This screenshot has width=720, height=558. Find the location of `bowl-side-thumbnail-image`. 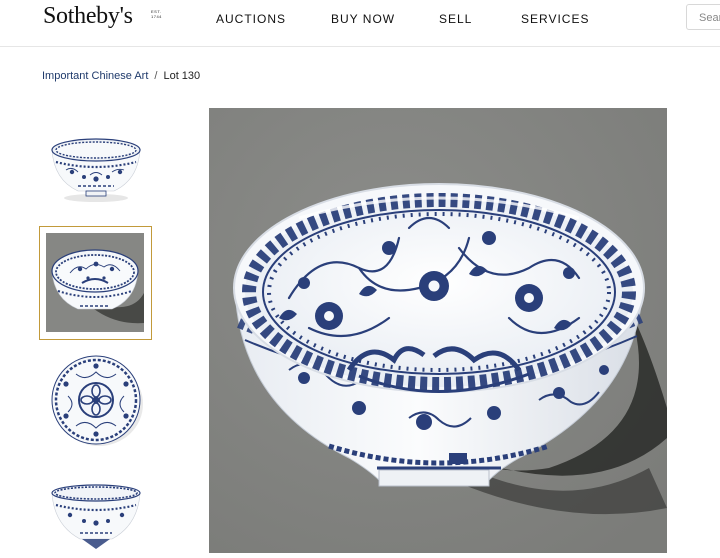

bowl-side-thumbnail-image is located at coordinates (96, 170).